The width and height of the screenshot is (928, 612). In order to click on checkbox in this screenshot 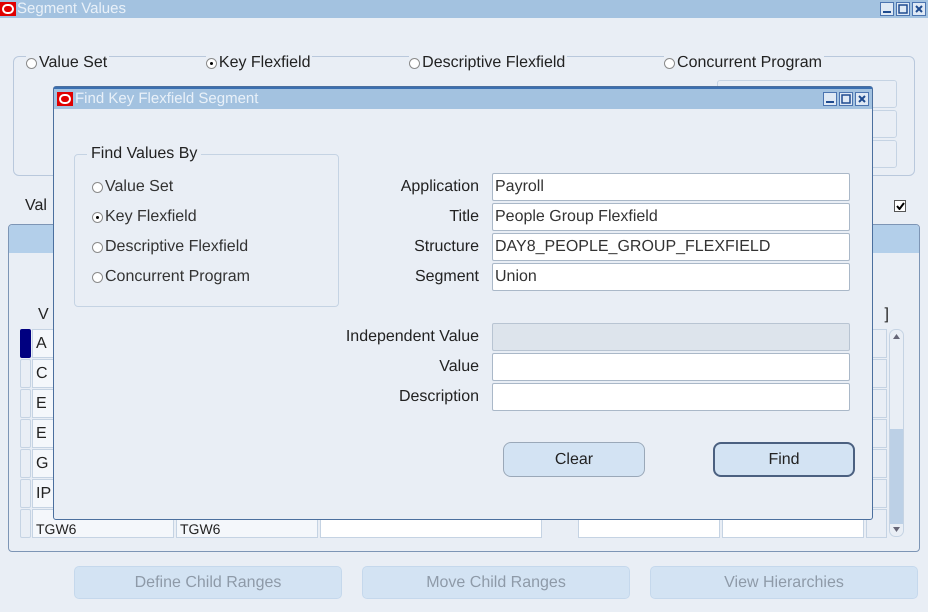, I will do `click(900, 206)`.